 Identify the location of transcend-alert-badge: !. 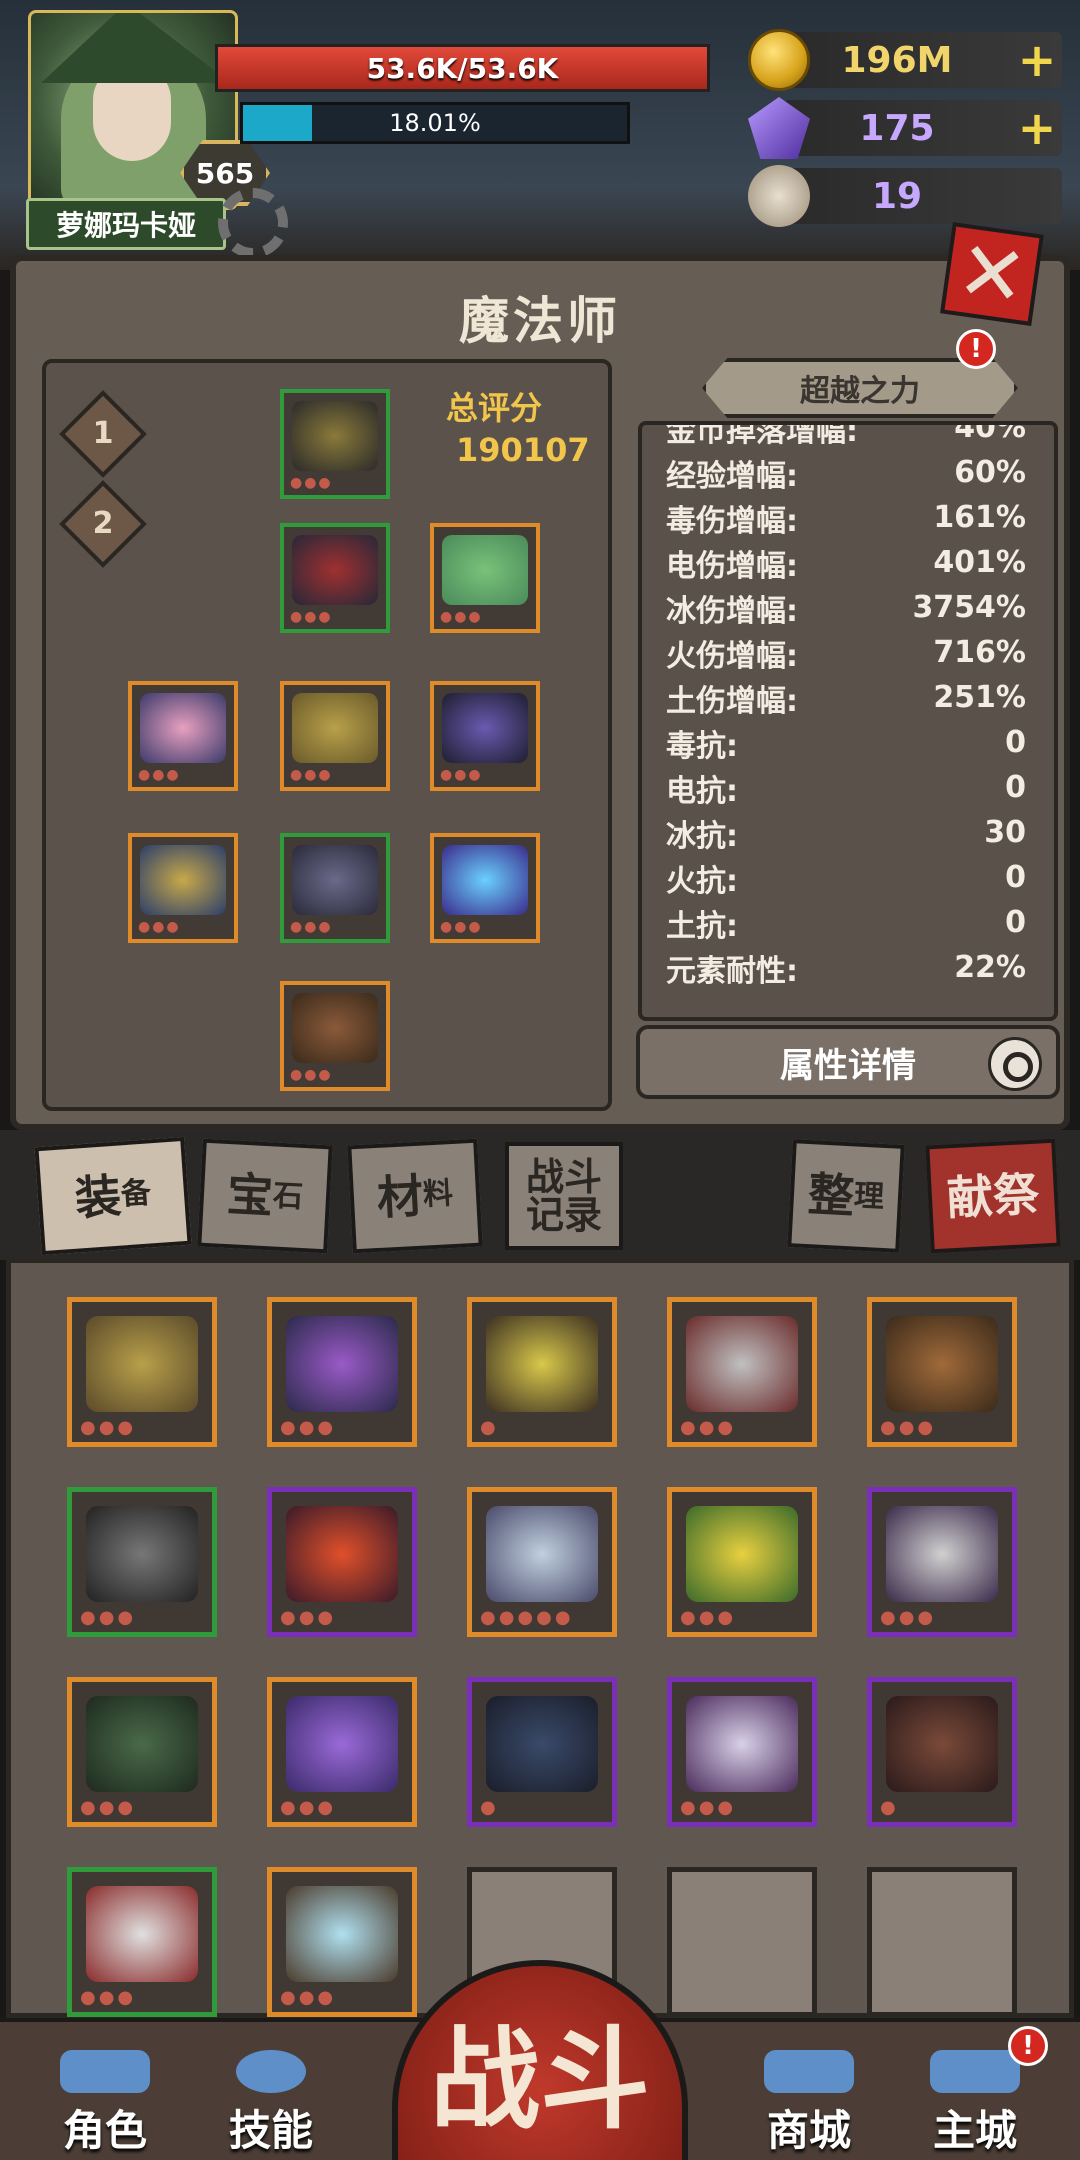
(976, 349).